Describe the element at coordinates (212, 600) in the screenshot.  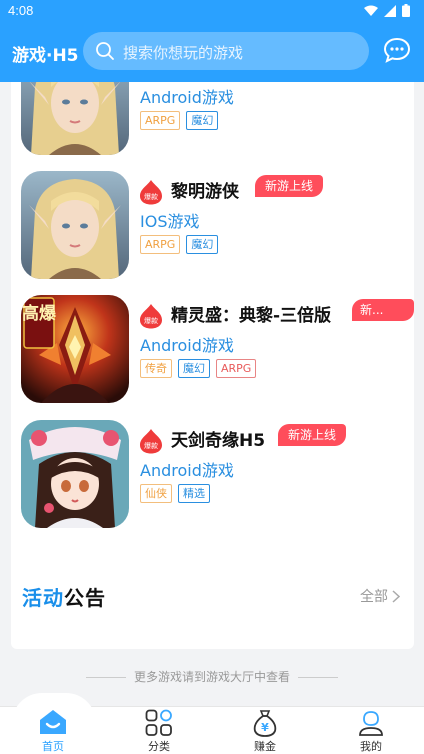
I see `activity-notice-card: 活动公告 全部` at that location.